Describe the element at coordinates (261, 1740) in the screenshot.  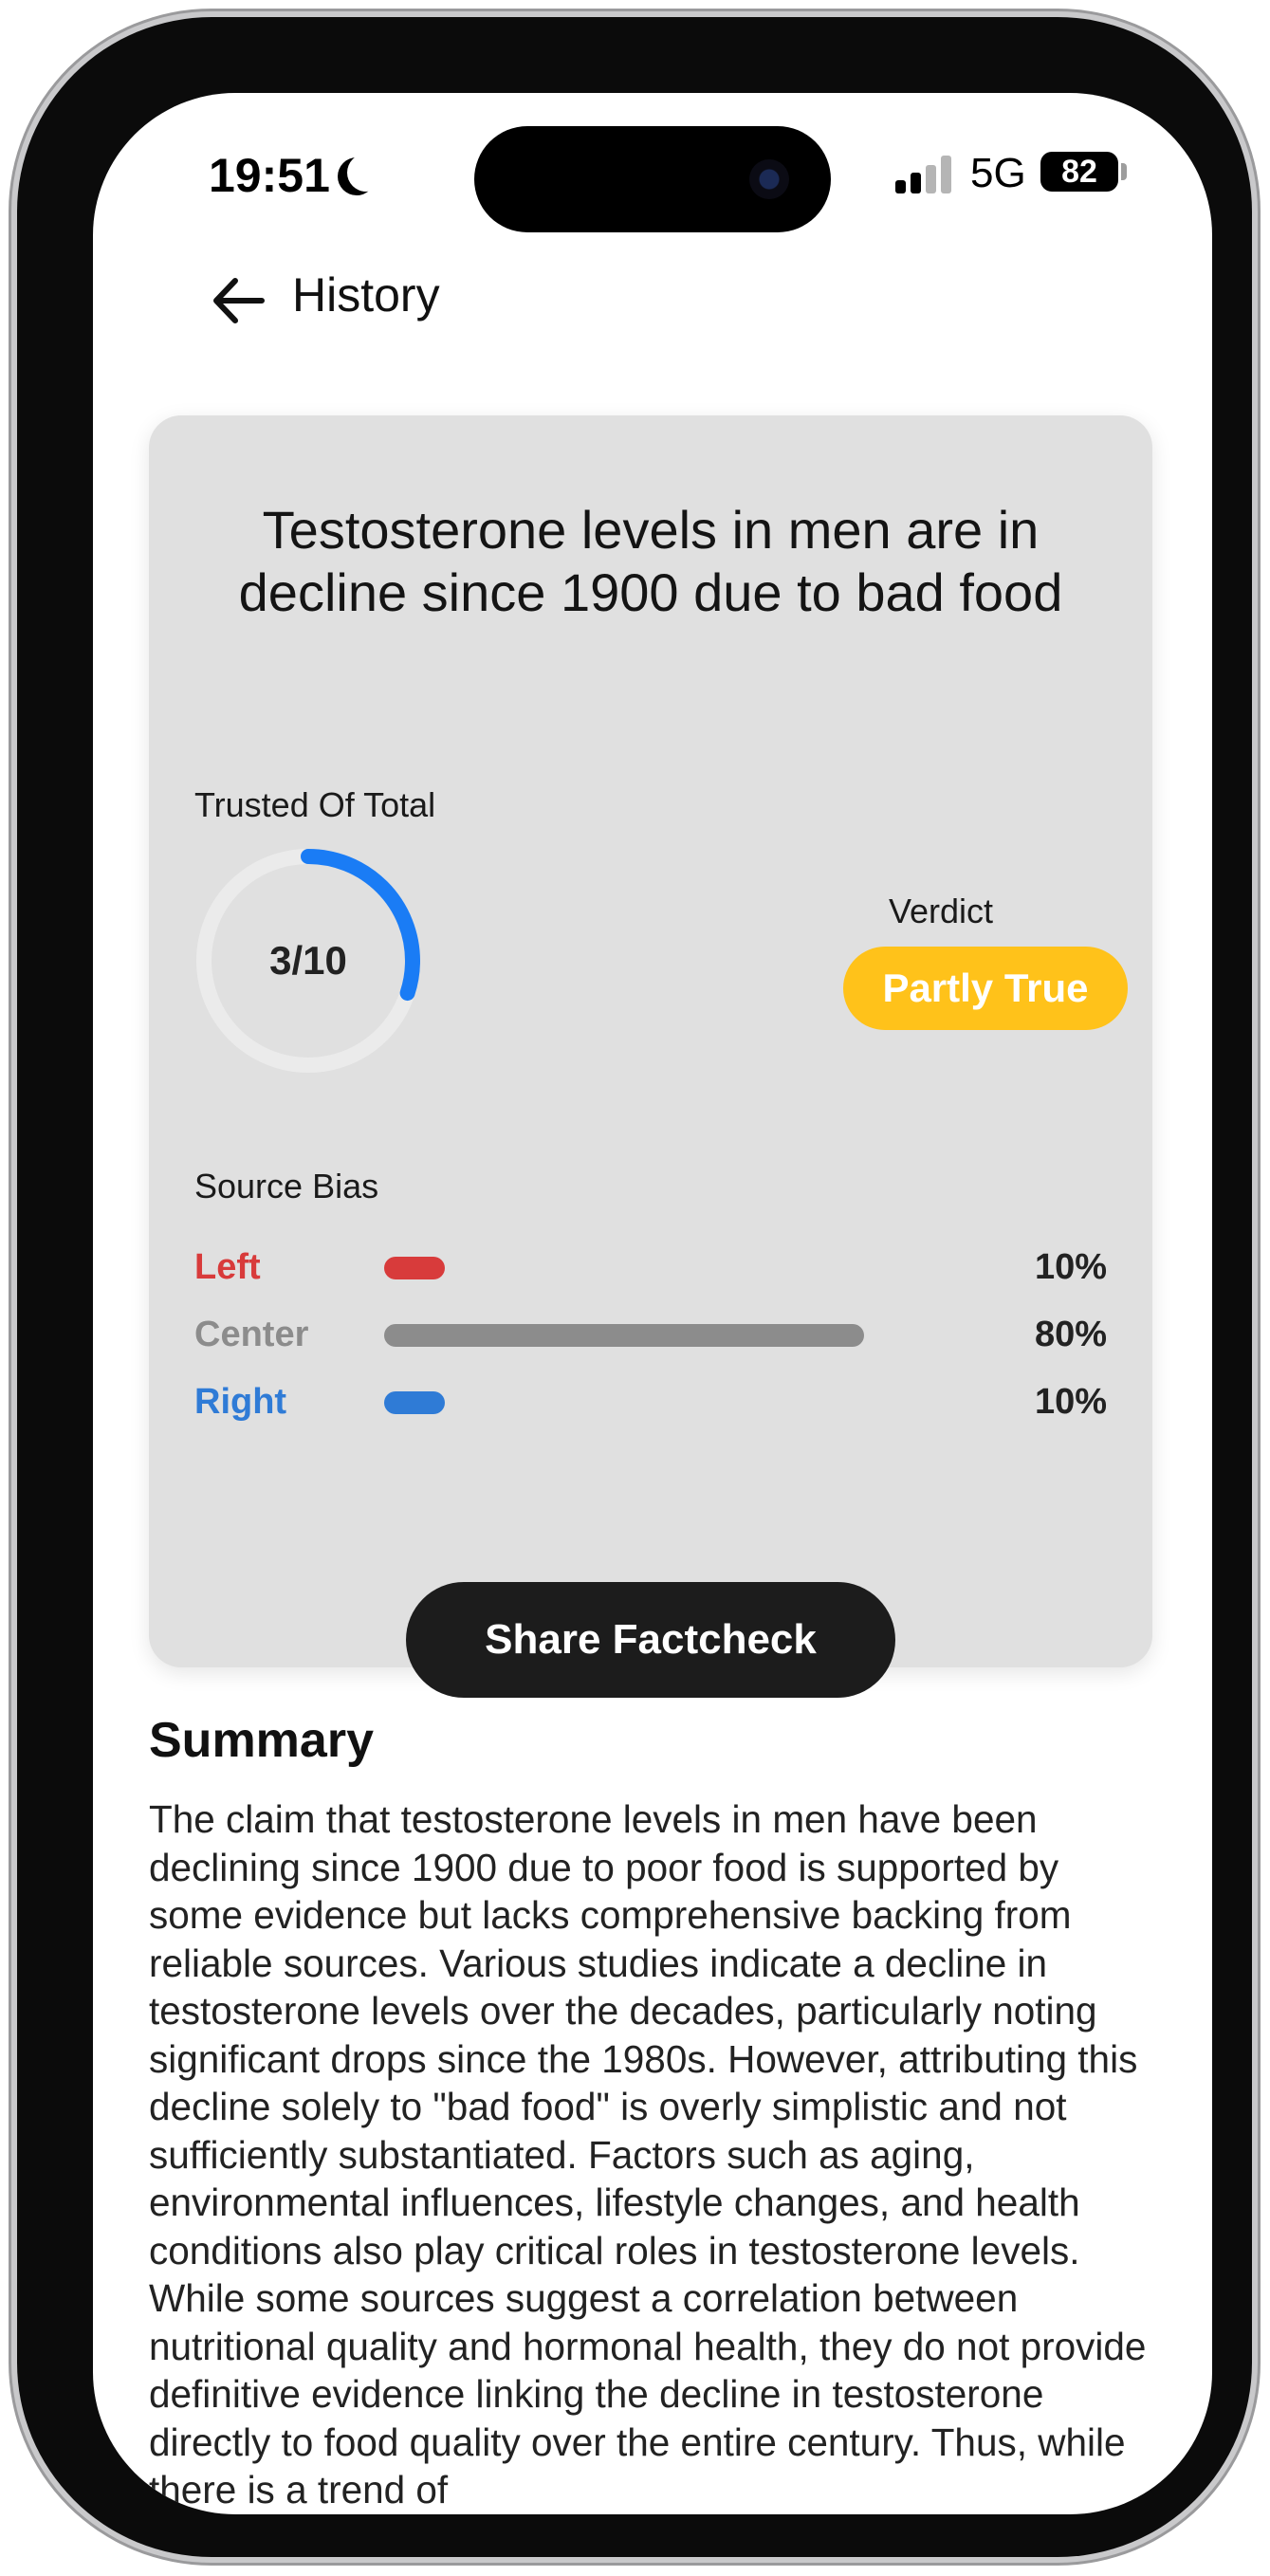
I see `summary-heading: Summary` at that location.